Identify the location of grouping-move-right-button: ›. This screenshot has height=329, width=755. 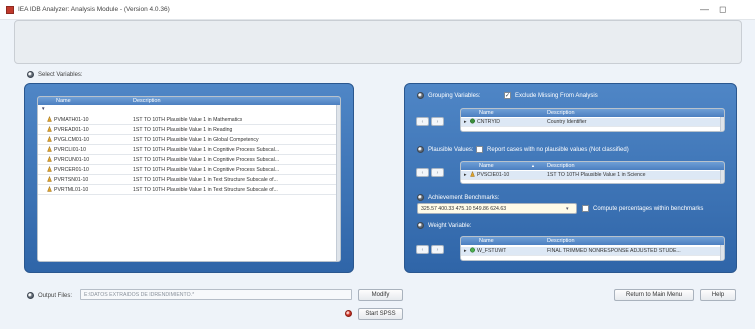
(437, 121).